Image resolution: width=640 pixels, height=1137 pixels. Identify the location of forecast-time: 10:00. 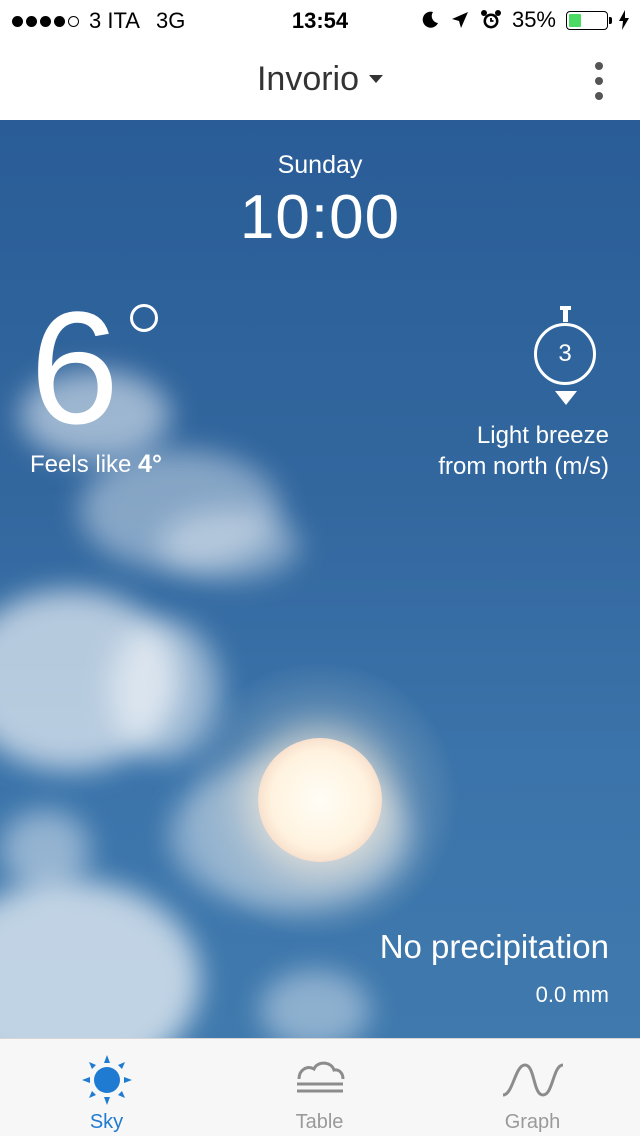
(320, 217).